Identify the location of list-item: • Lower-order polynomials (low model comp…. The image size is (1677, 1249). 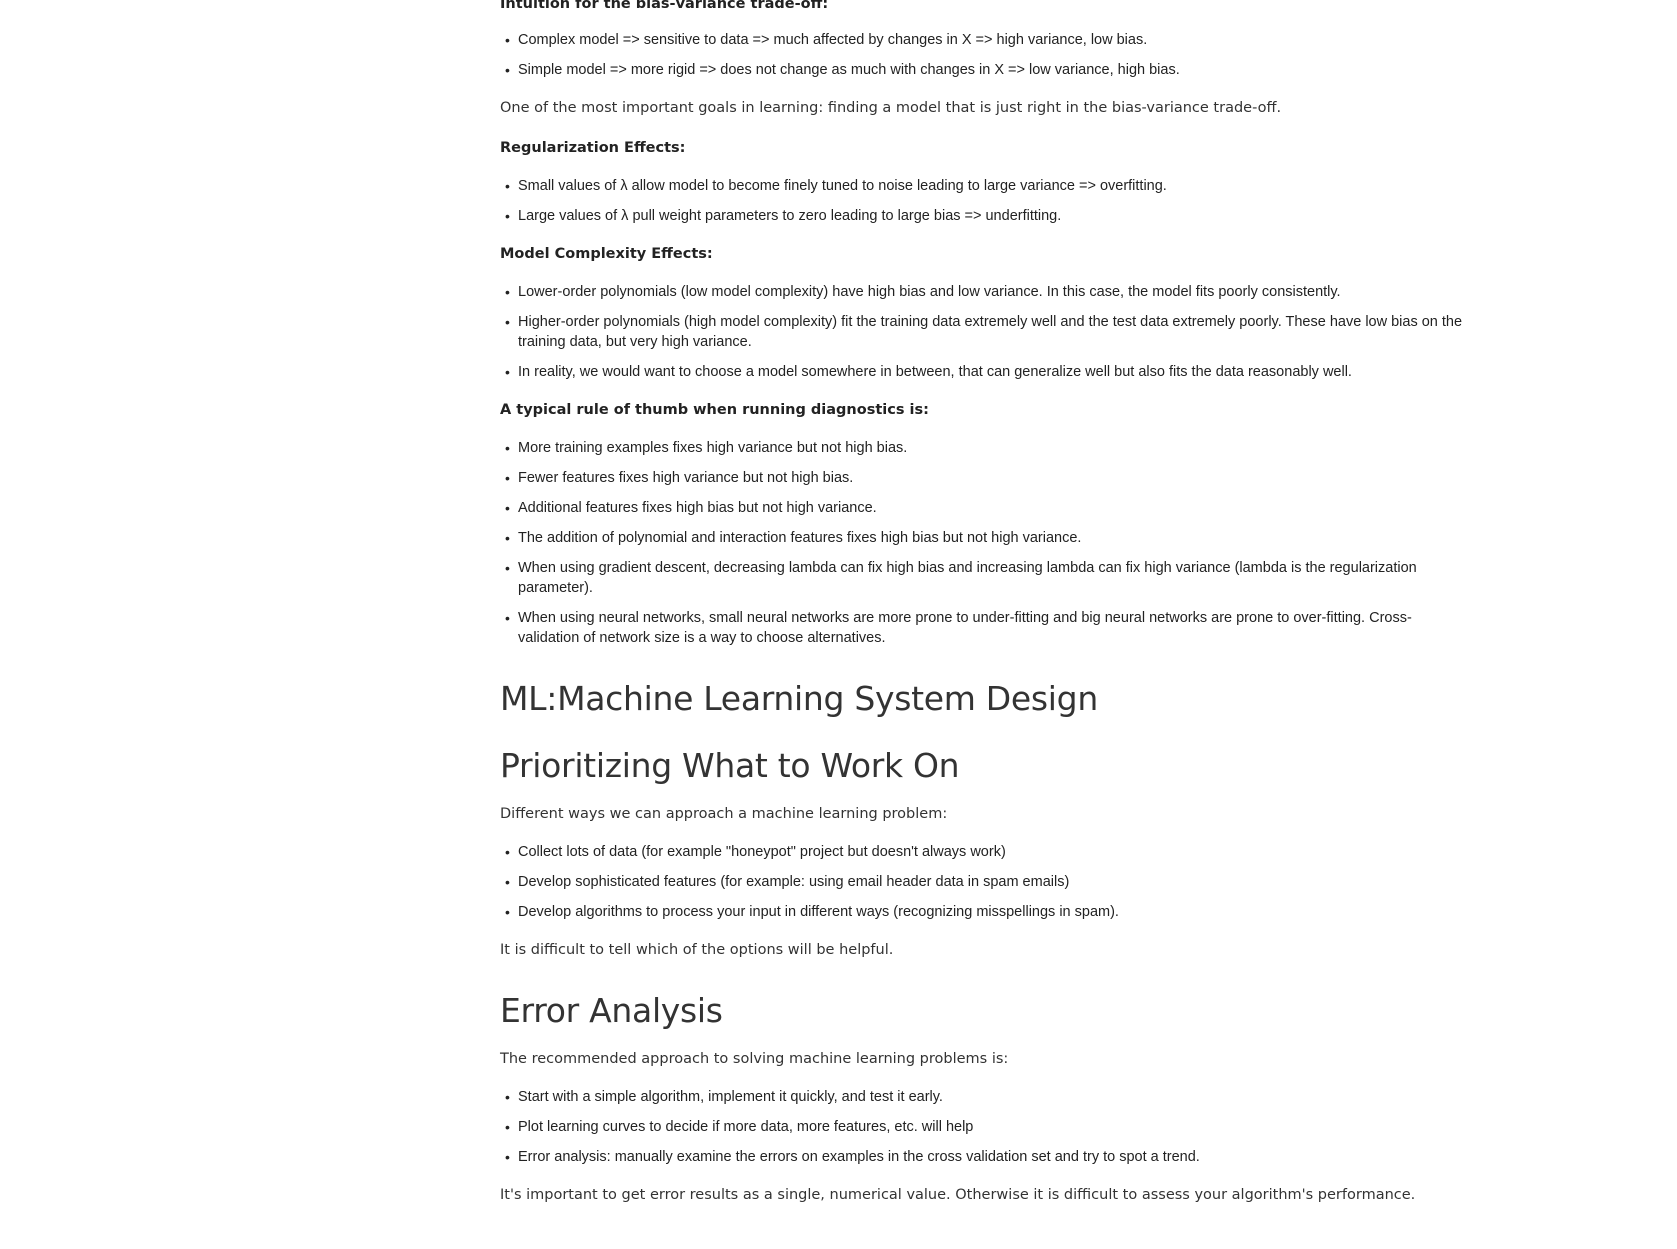
(923, 292).